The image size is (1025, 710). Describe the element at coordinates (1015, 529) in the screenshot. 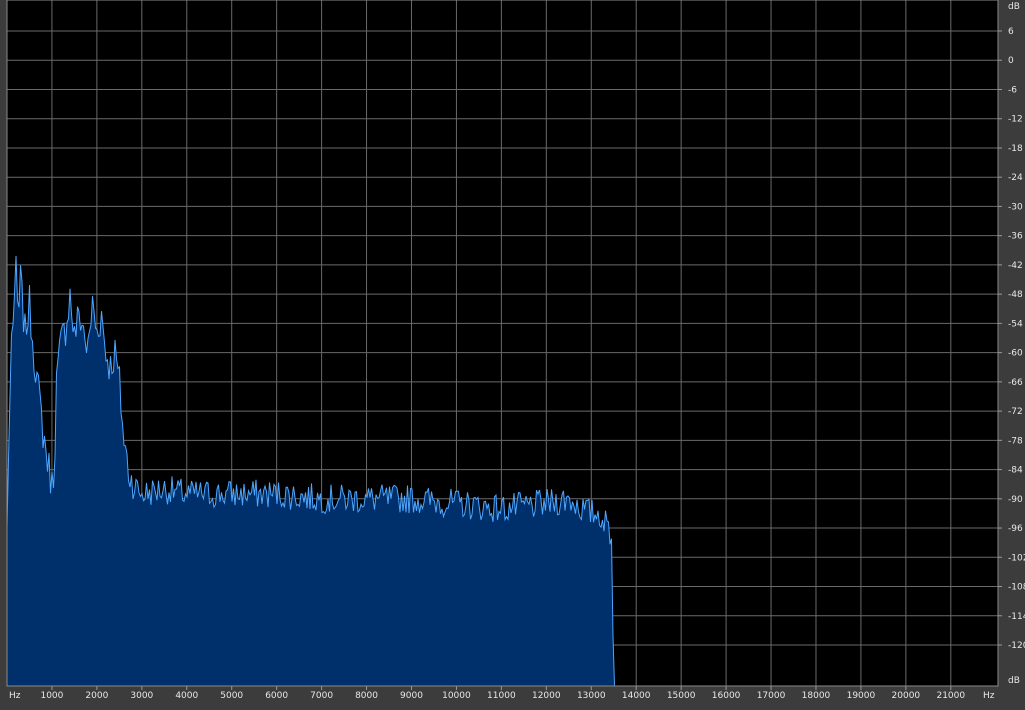

I see `y-tick-label: -96` at that location.